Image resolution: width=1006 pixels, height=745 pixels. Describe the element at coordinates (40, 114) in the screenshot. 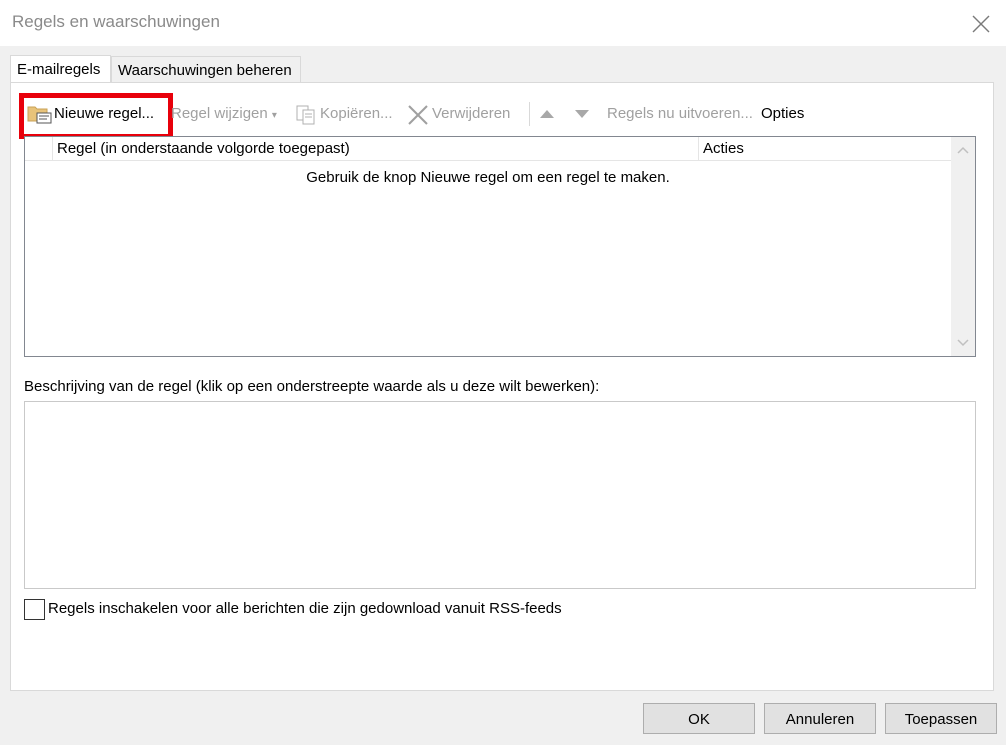

I see `new-rule-icon` at that location.